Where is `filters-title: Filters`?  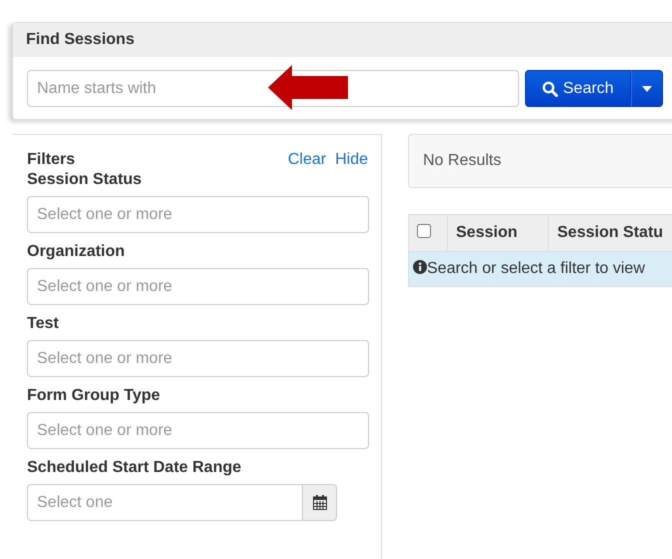 filters-title: Filters is located at coordinates (51, 160).